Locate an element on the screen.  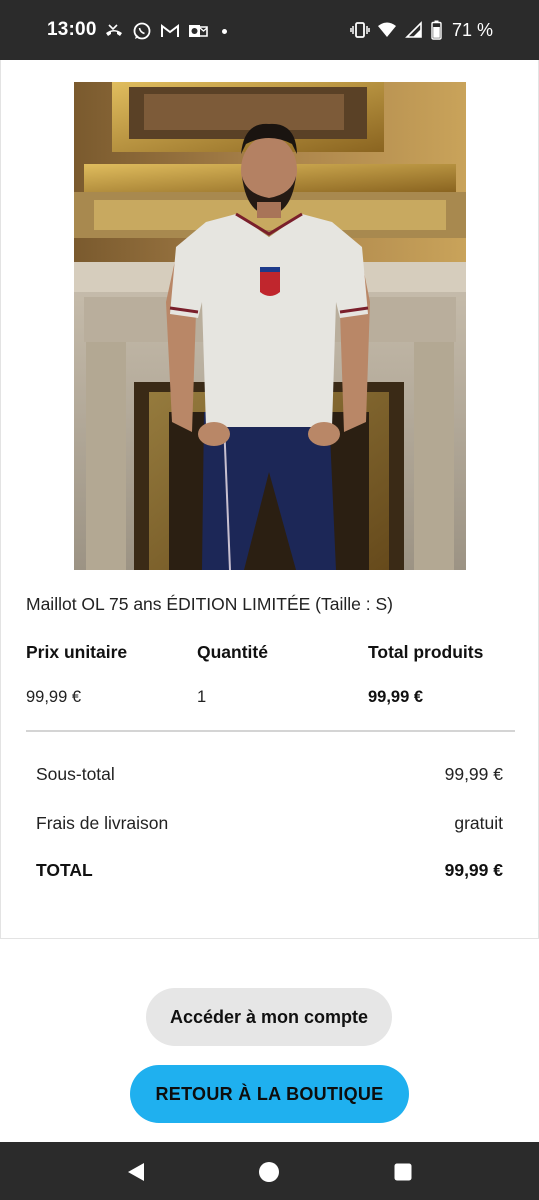
home-icon is located at coordinates (269, 1172).